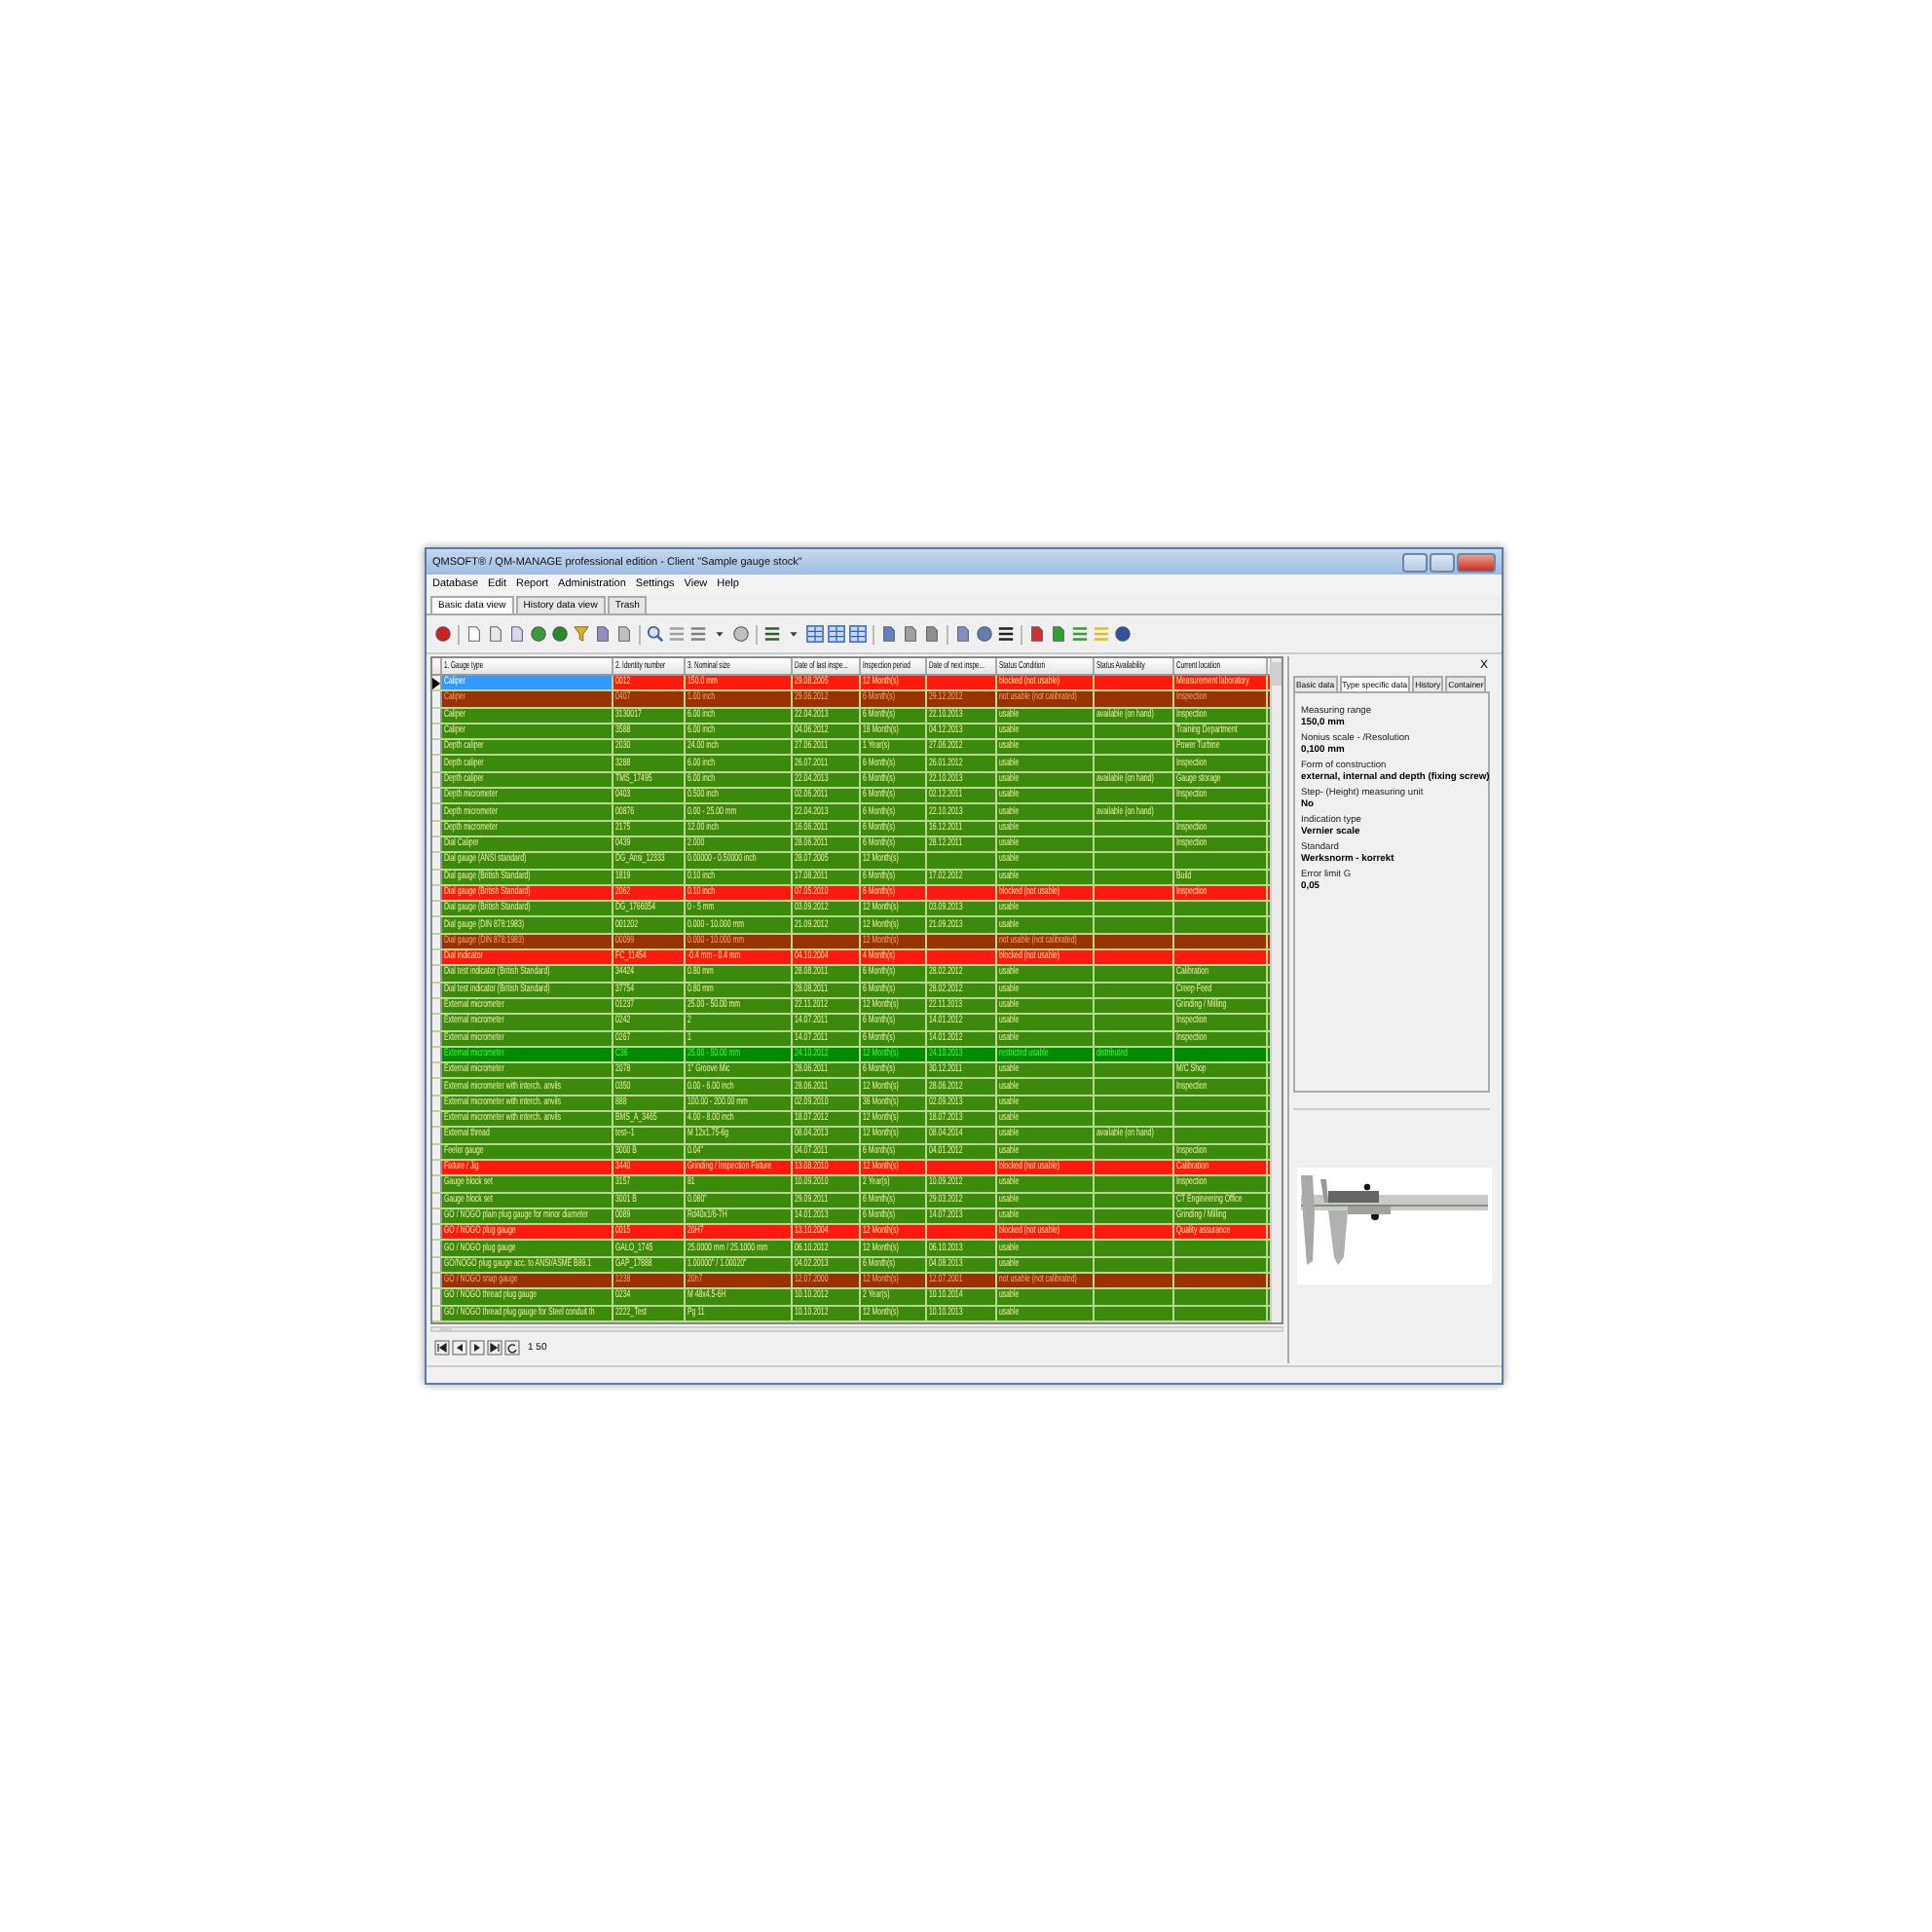  I want to click on minimize-button, so click(1415, 562).